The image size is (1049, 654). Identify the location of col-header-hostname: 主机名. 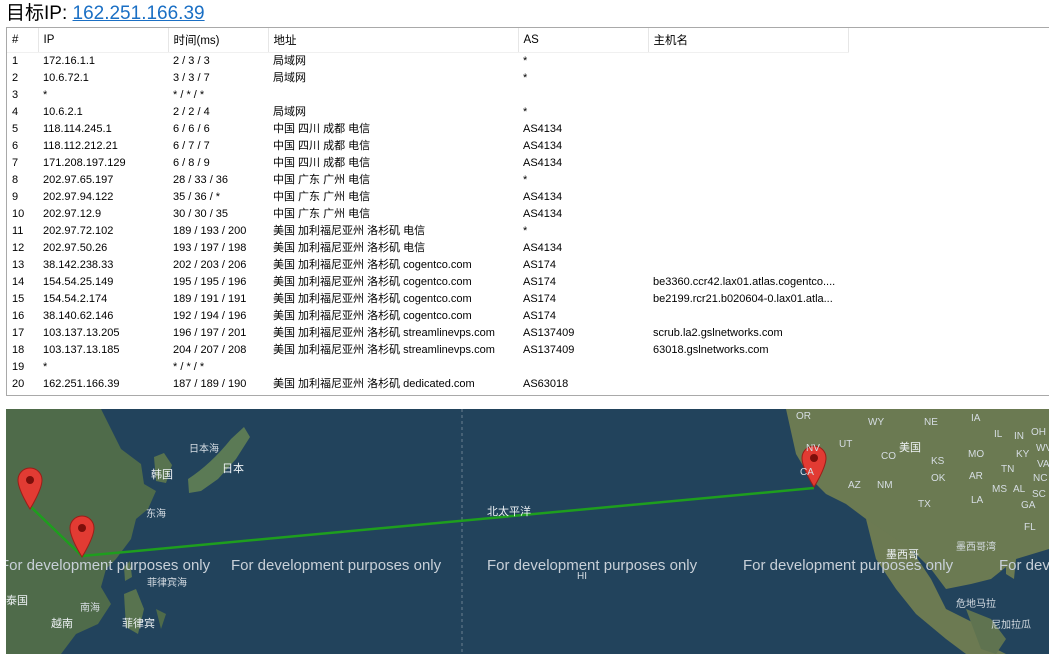
(748, 40).